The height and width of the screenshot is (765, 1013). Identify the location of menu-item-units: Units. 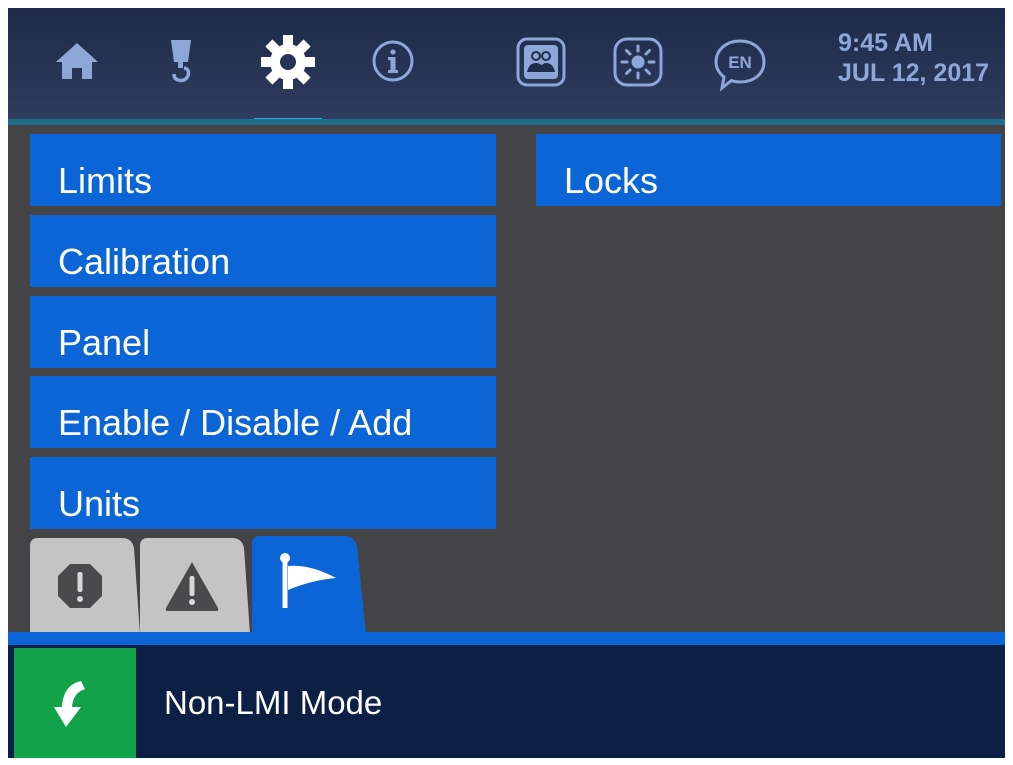
(263, 493).